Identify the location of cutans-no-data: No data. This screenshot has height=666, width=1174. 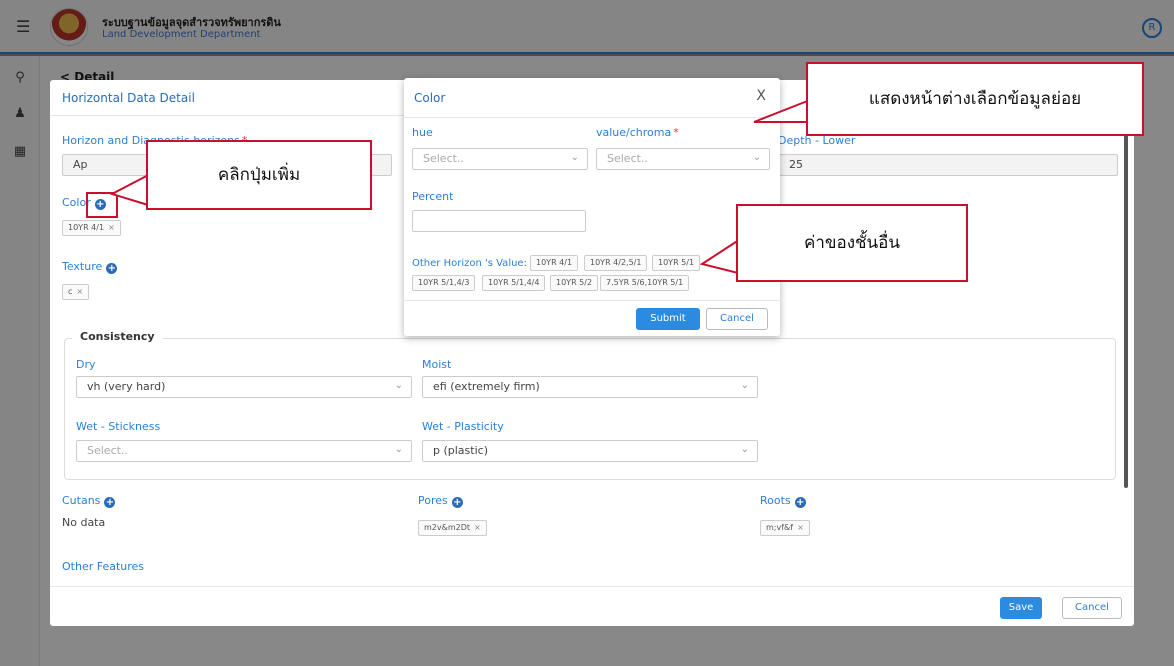
(84, 522).